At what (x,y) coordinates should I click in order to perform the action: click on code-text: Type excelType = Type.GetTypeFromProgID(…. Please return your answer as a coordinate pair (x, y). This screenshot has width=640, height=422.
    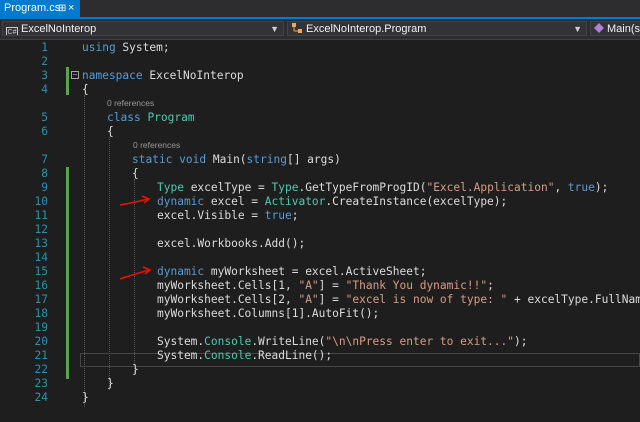
    Looking at the image, I should click on (382, 188).